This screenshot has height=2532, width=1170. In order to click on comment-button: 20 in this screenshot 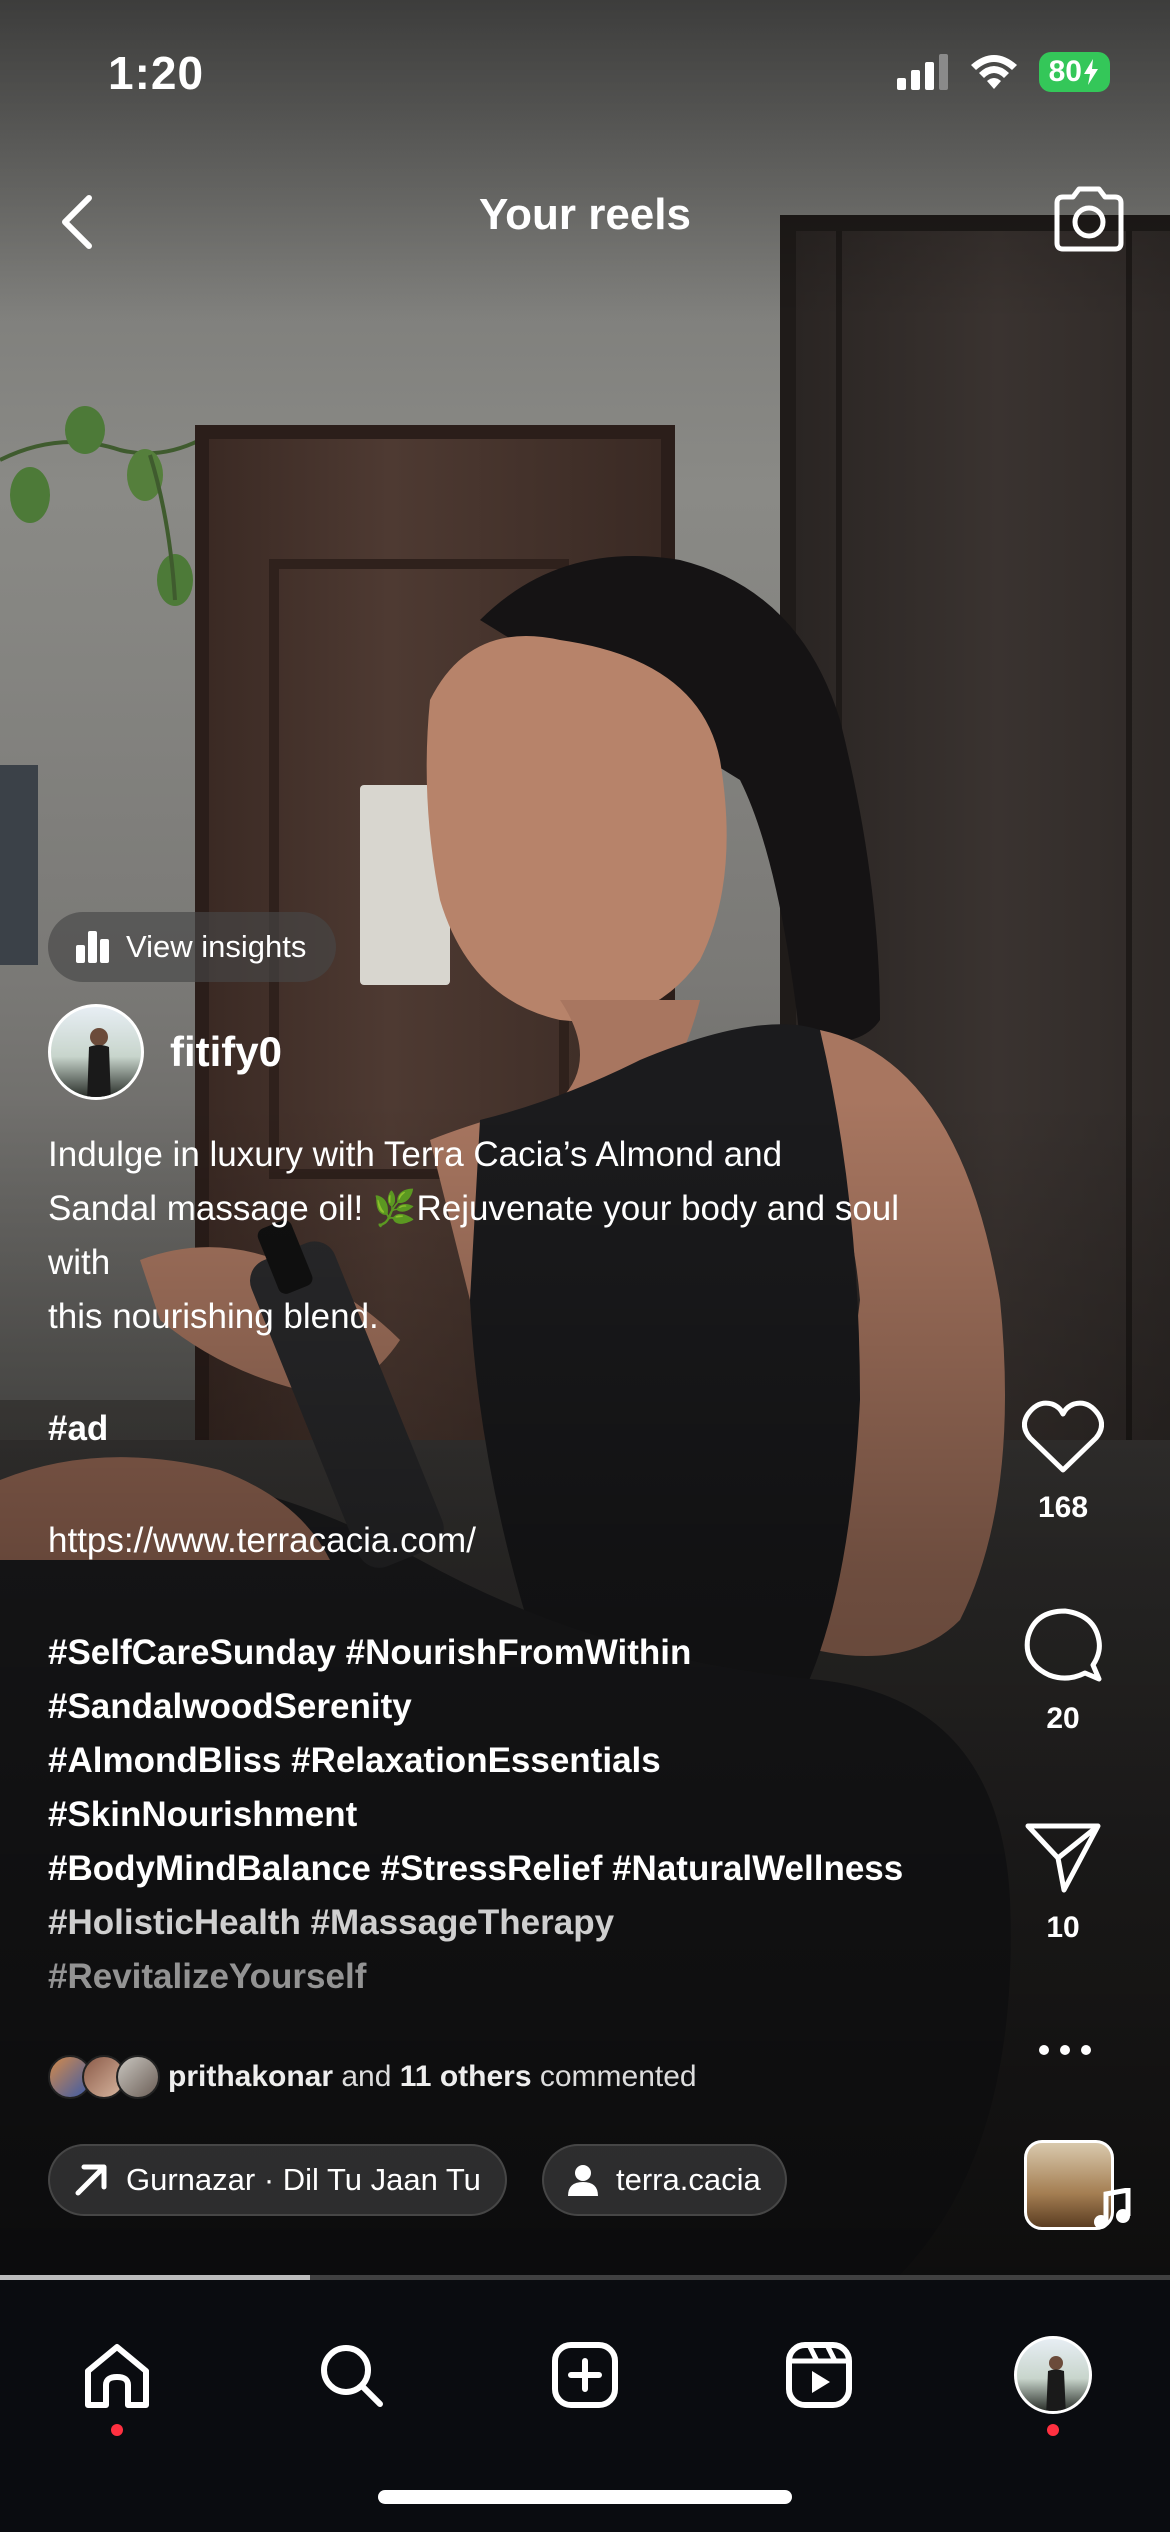, I will do `click(1063, 1670)`.